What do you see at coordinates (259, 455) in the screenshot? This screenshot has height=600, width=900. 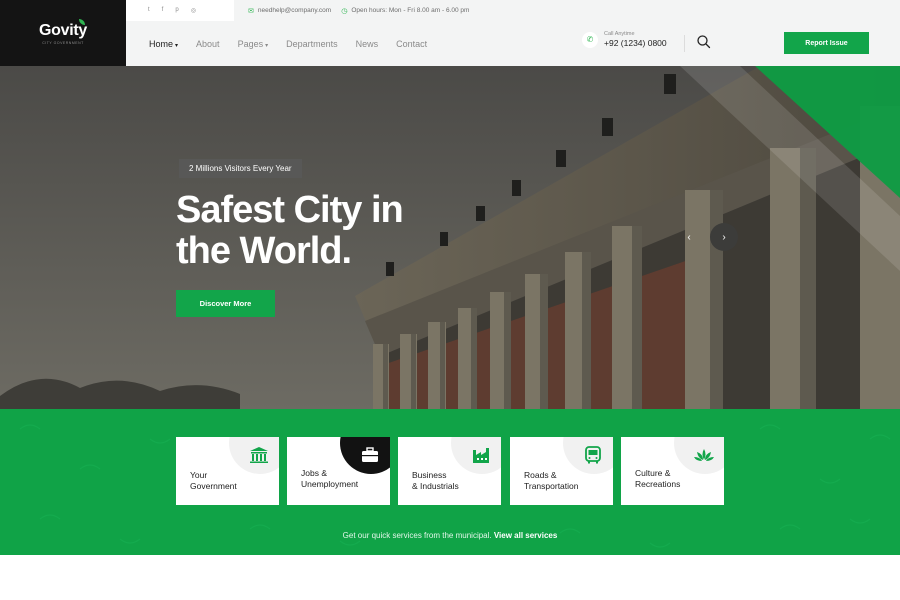 I see `government-building-icon` at bounding box center [259, 455].